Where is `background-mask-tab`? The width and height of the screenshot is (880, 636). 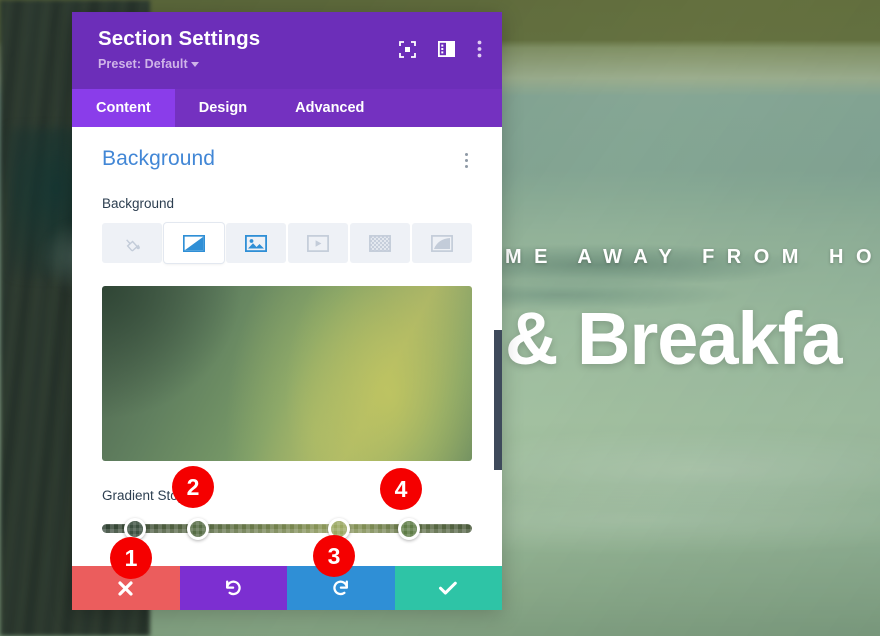 background-mask-tab is located at coordinates (442, 243).